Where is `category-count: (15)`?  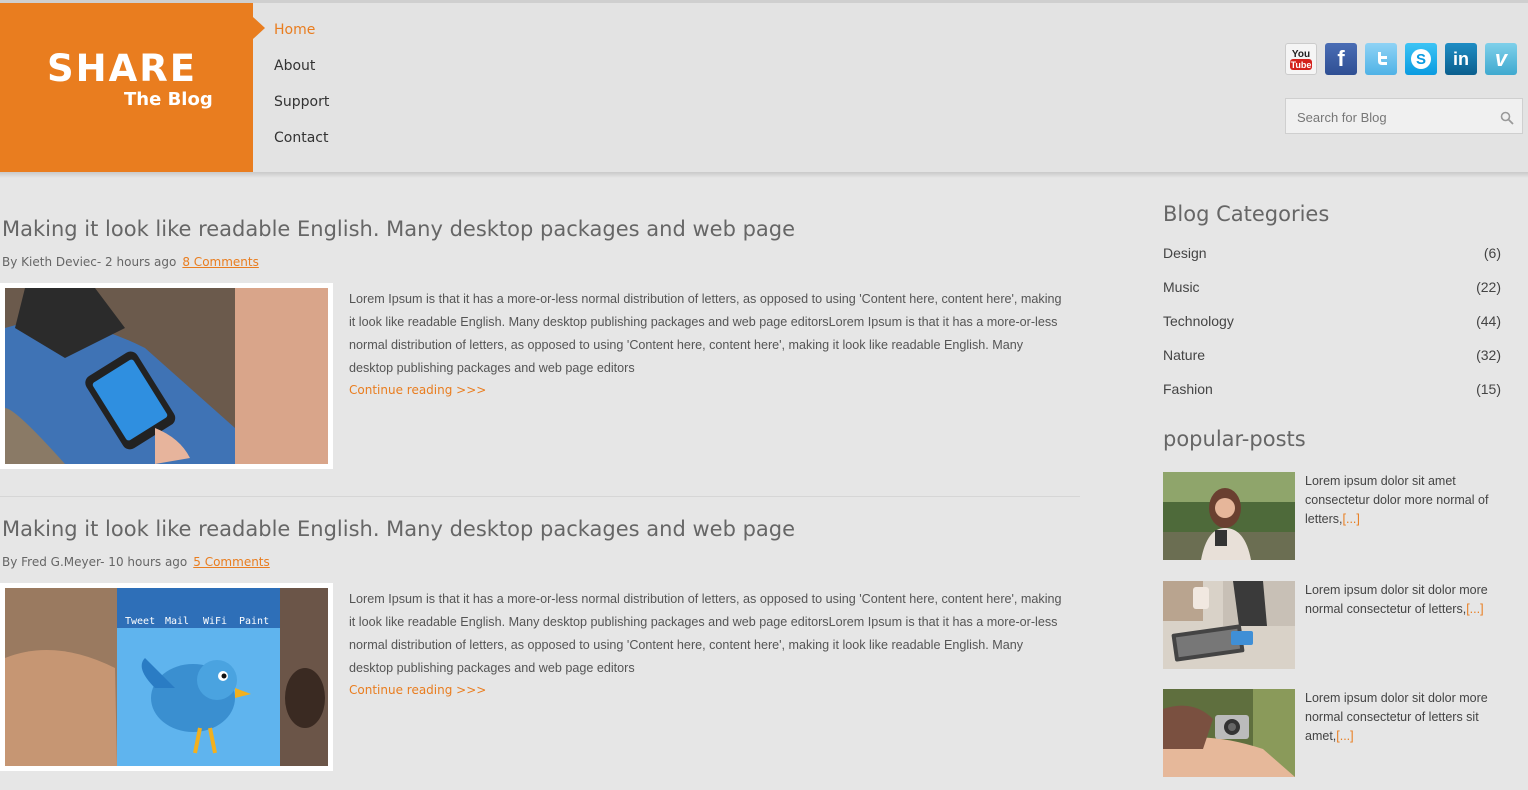
category-count: (15) is located at coordinates (1488, 389).